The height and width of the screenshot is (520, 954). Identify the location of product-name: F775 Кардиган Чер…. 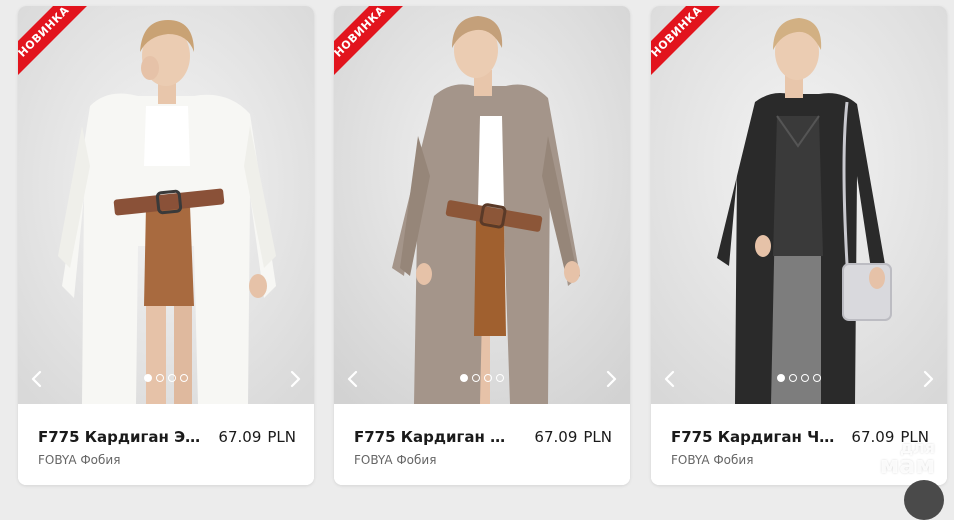
(753, 437).